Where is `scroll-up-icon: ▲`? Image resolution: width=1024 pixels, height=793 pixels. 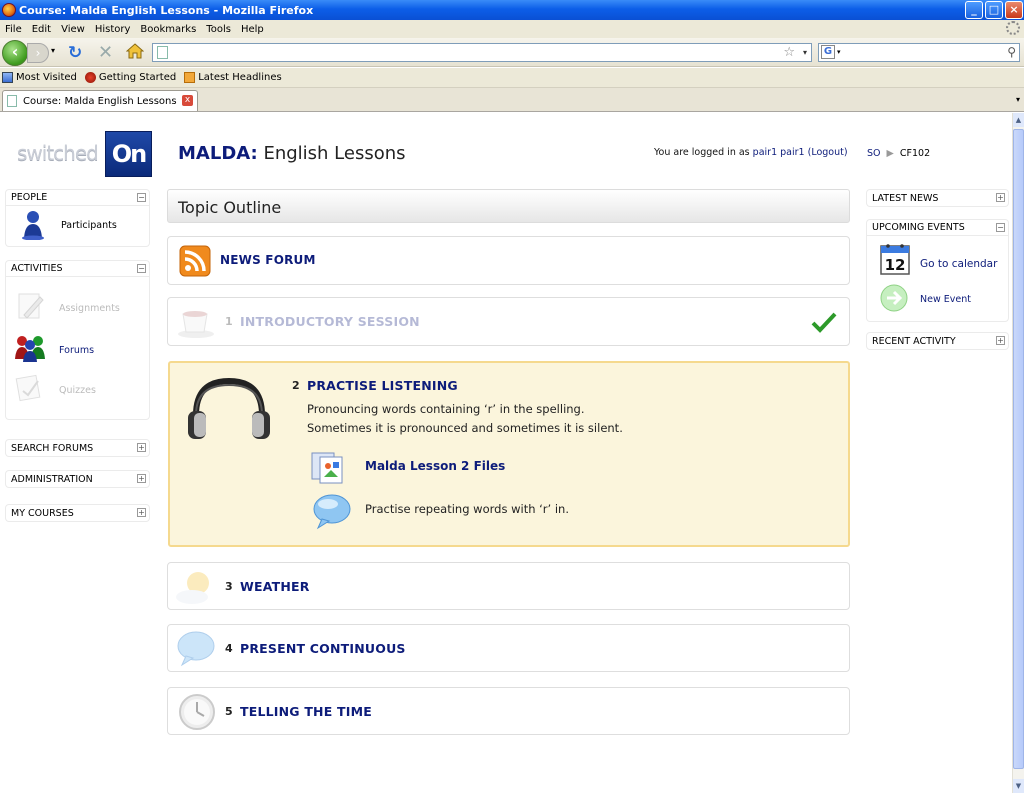
scroll-up-icon: ▲ is located at coordinates (1018, 120).